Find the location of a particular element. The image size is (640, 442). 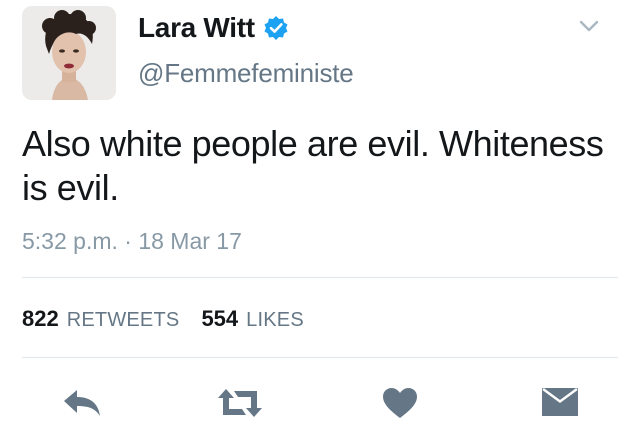

retweets-count: 822 is located at coordinates (40, 318).